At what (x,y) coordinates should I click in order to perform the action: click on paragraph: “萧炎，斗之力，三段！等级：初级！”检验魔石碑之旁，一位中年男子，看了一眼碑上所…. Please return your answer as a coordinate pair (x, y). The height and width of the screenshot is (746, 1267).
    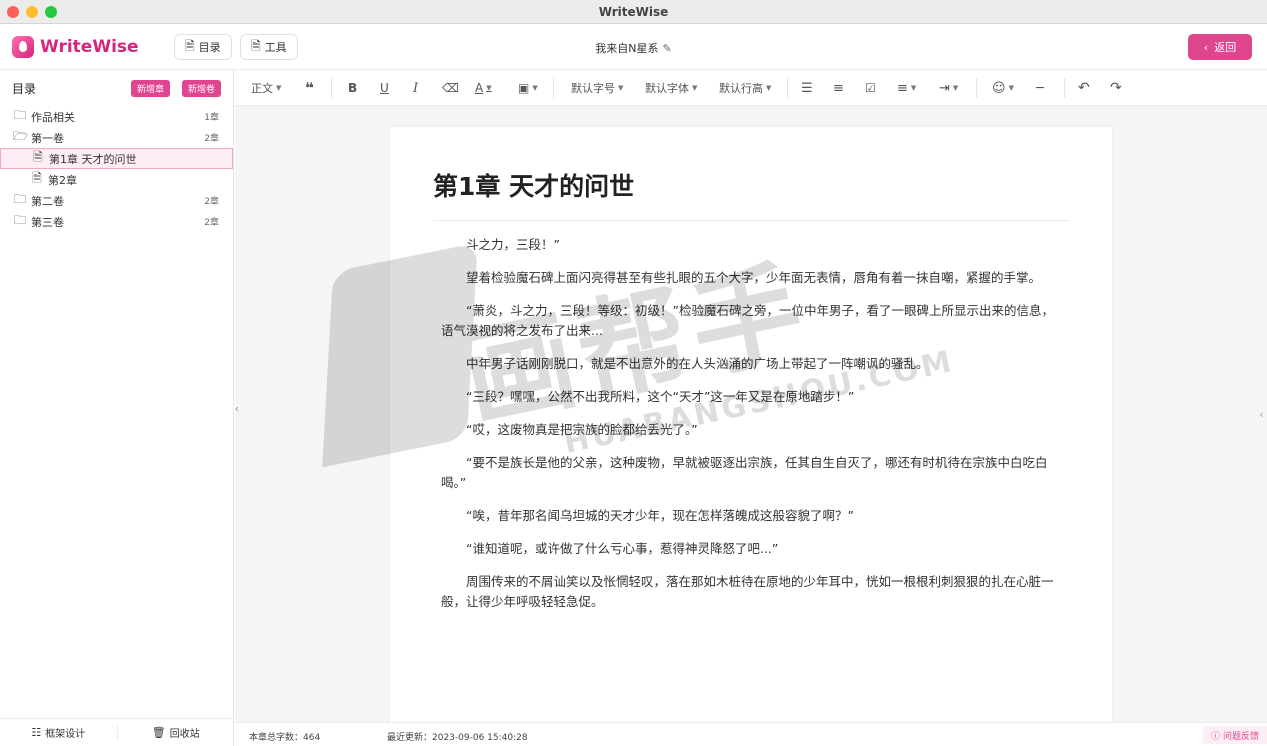
    Looking at the image, I should click on (747, 320).